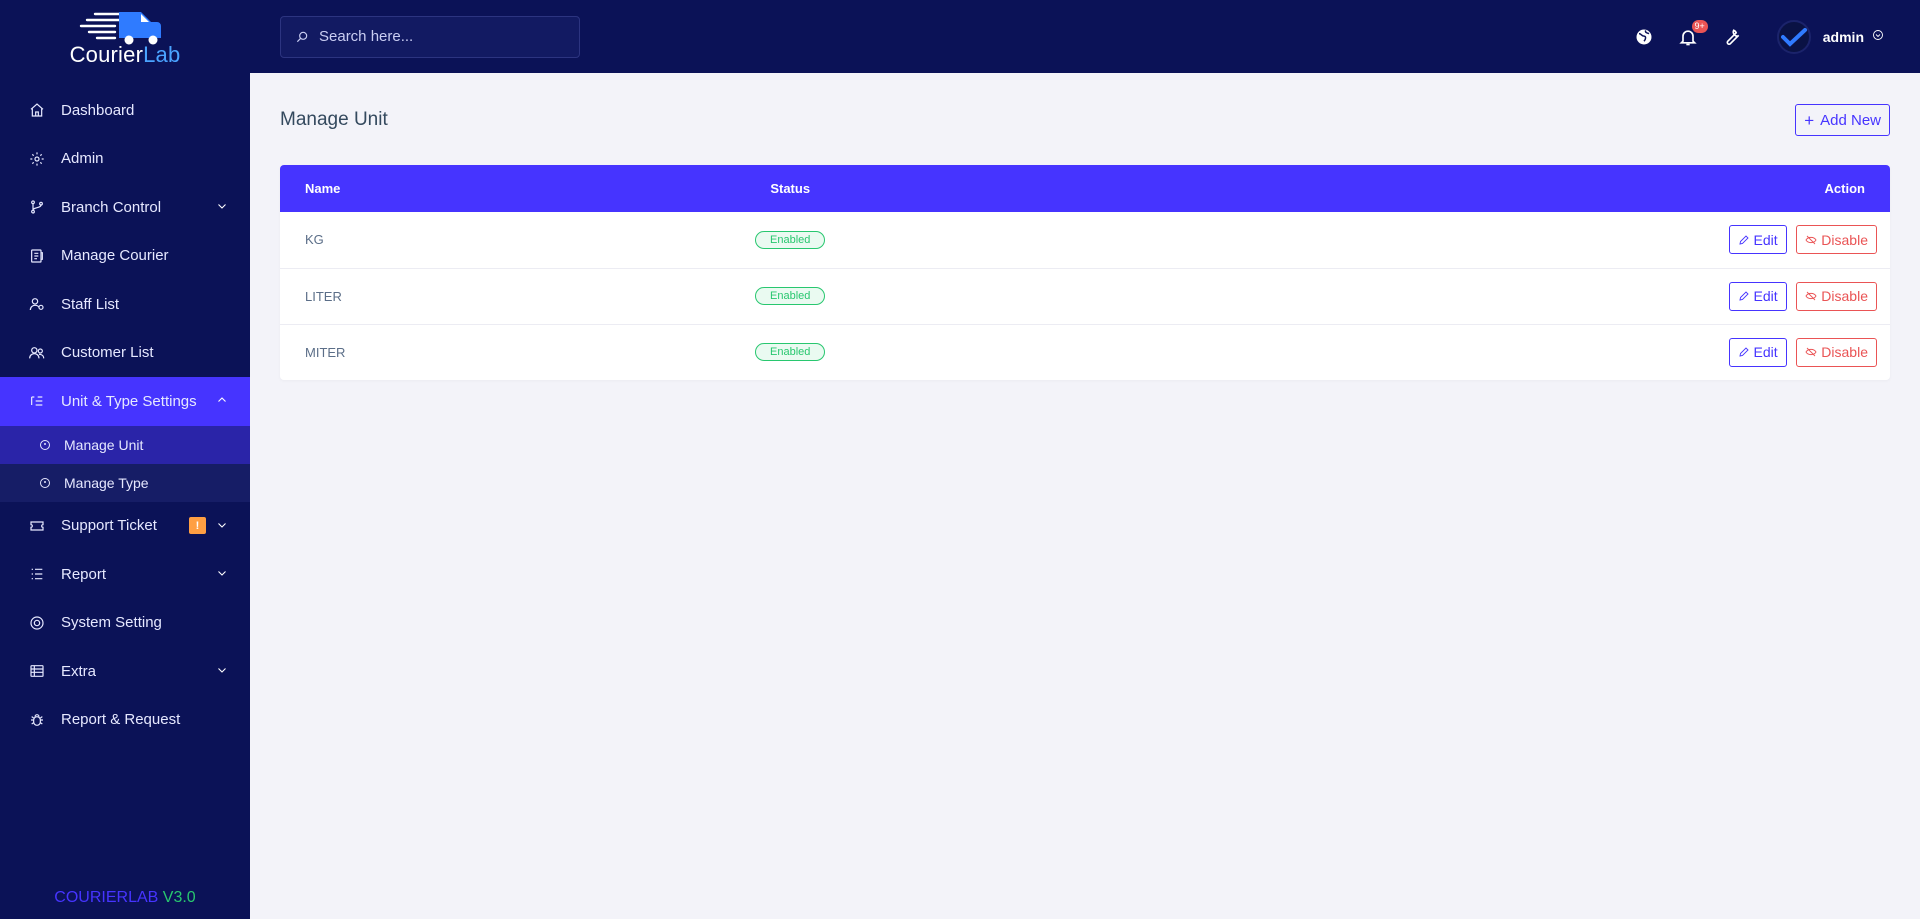 This screenshot has width=1920, height=919. Describe the element at coordinates (111, 623) in the screenshot. I see `sidebar-item-label: System Setting` at that location.